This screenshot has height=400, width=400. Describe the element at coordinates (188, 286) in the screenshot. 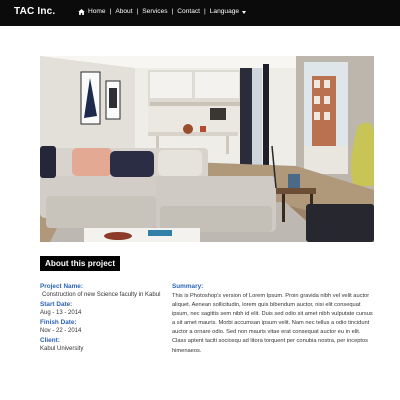

I see `summary-label: Summary:` at that location.